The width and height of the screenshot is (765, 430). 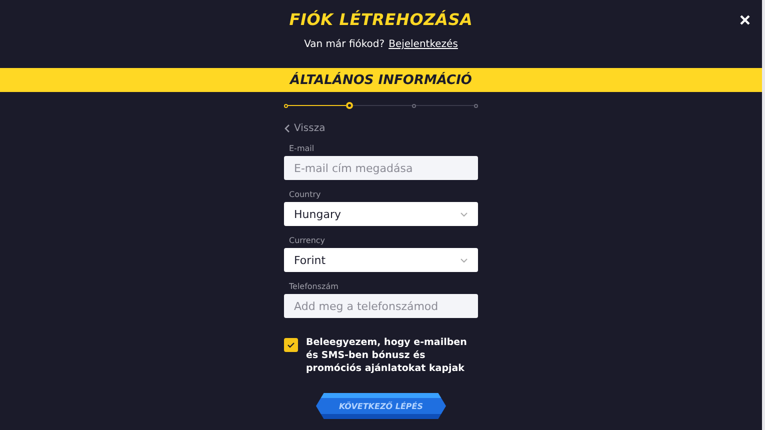 I want to click on select-field: Hungary, so click(x=381, y=214).